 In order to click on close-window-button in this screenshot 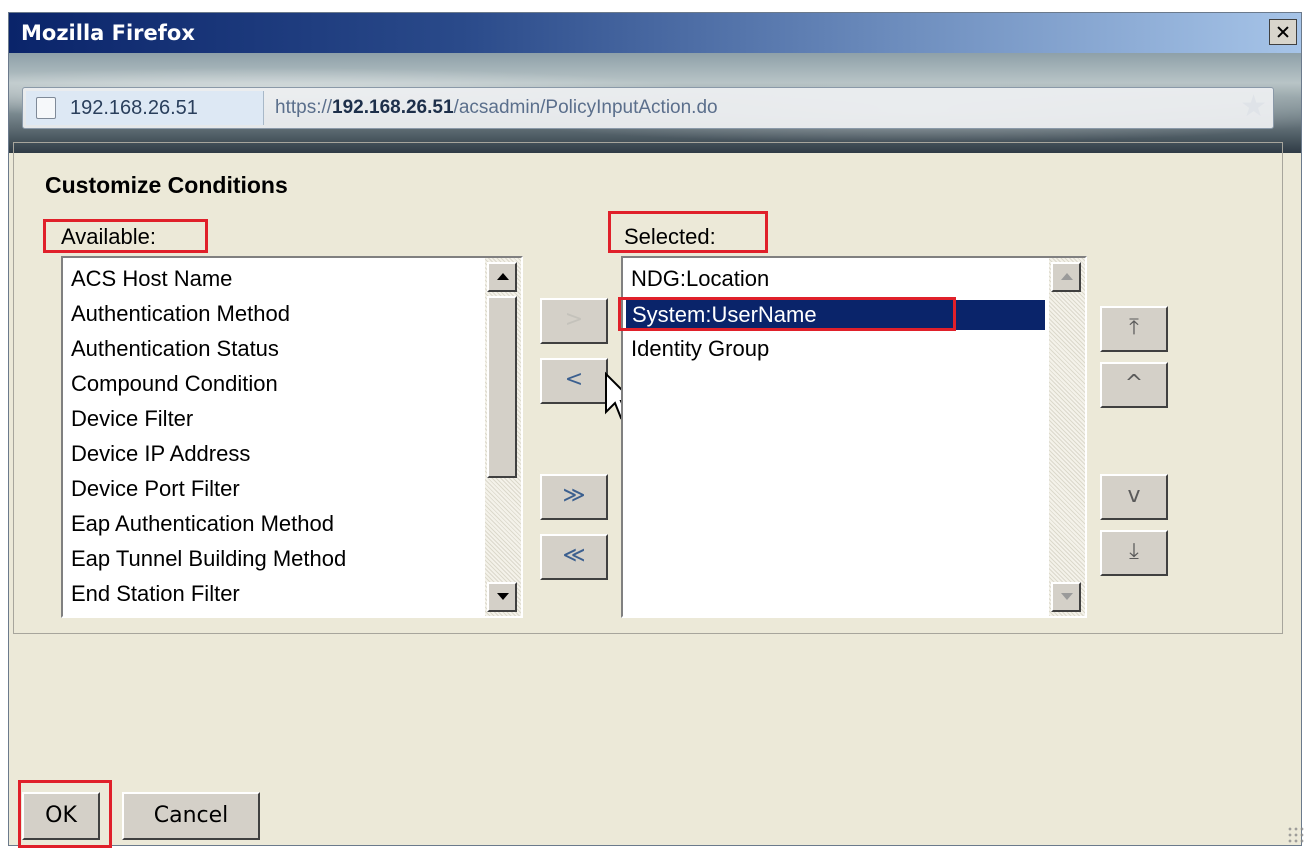, I will do `click(1283, 32)`.